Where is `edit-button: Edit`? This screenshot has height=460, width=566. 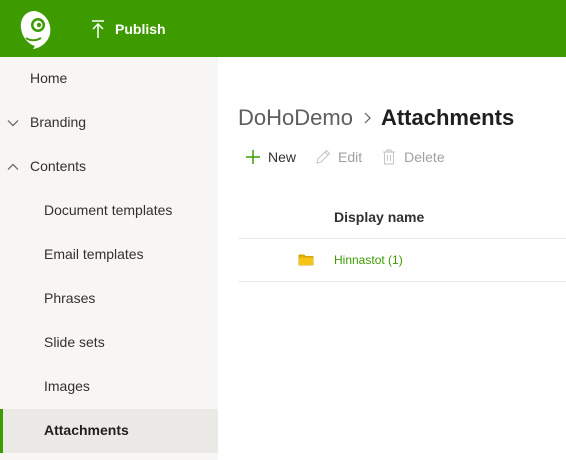
edit-button: Edit is located at coordinates (338, 157).